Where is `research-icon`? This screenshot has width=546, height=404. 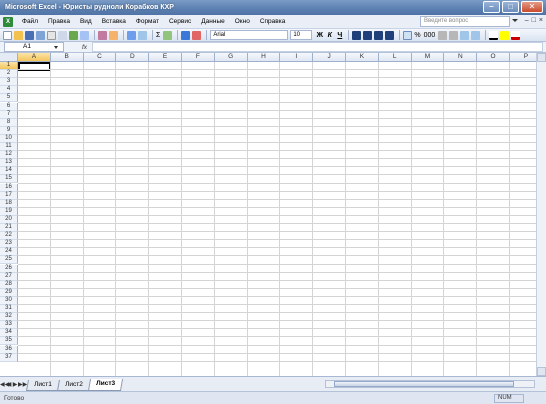 research-icon is located at coordinates (84, 35).